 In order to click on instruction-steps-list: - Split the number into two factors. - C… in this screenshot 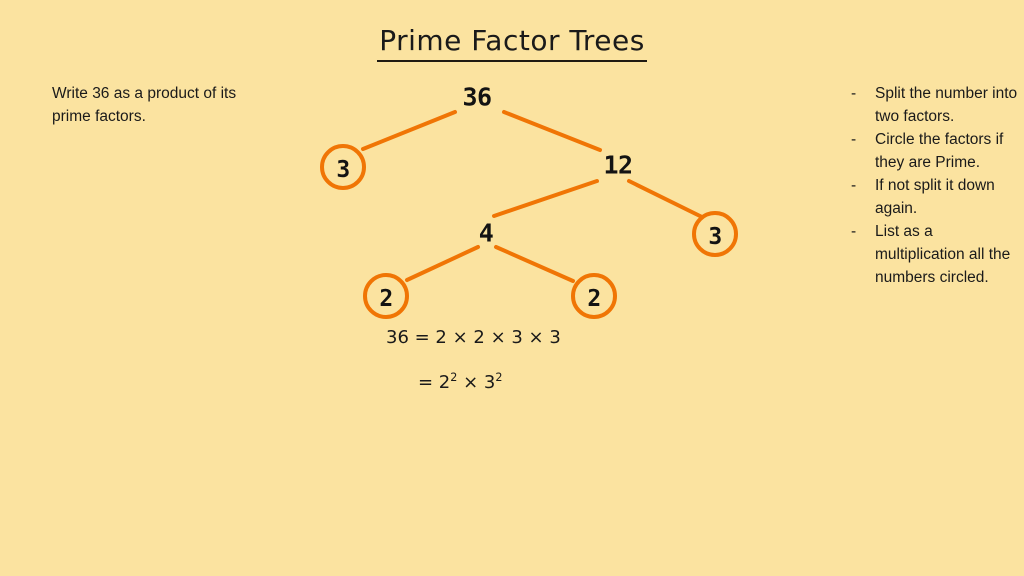, I will do `click(934, 185)`.